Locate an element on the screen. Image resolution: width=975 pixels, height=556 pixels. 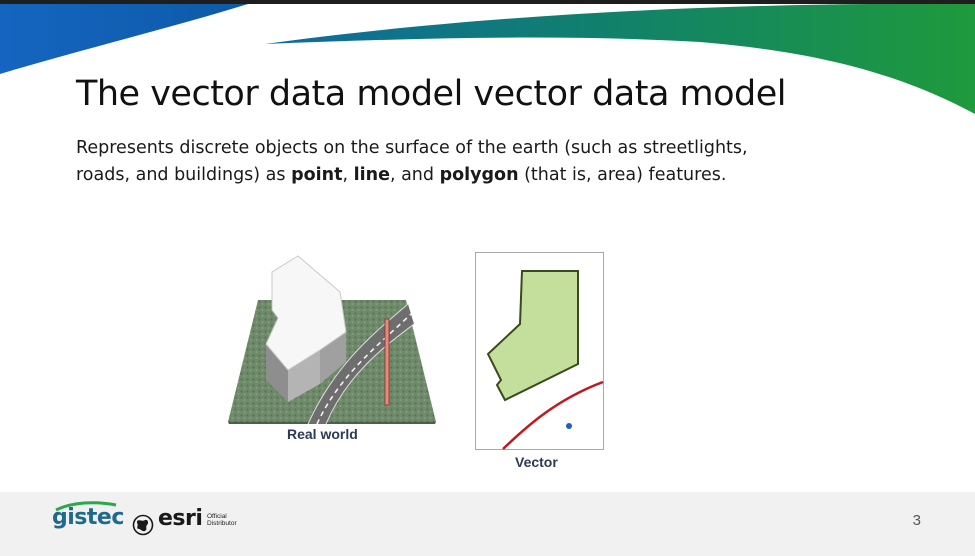
gistec-arc-icon is located at coordinates (86, 506).